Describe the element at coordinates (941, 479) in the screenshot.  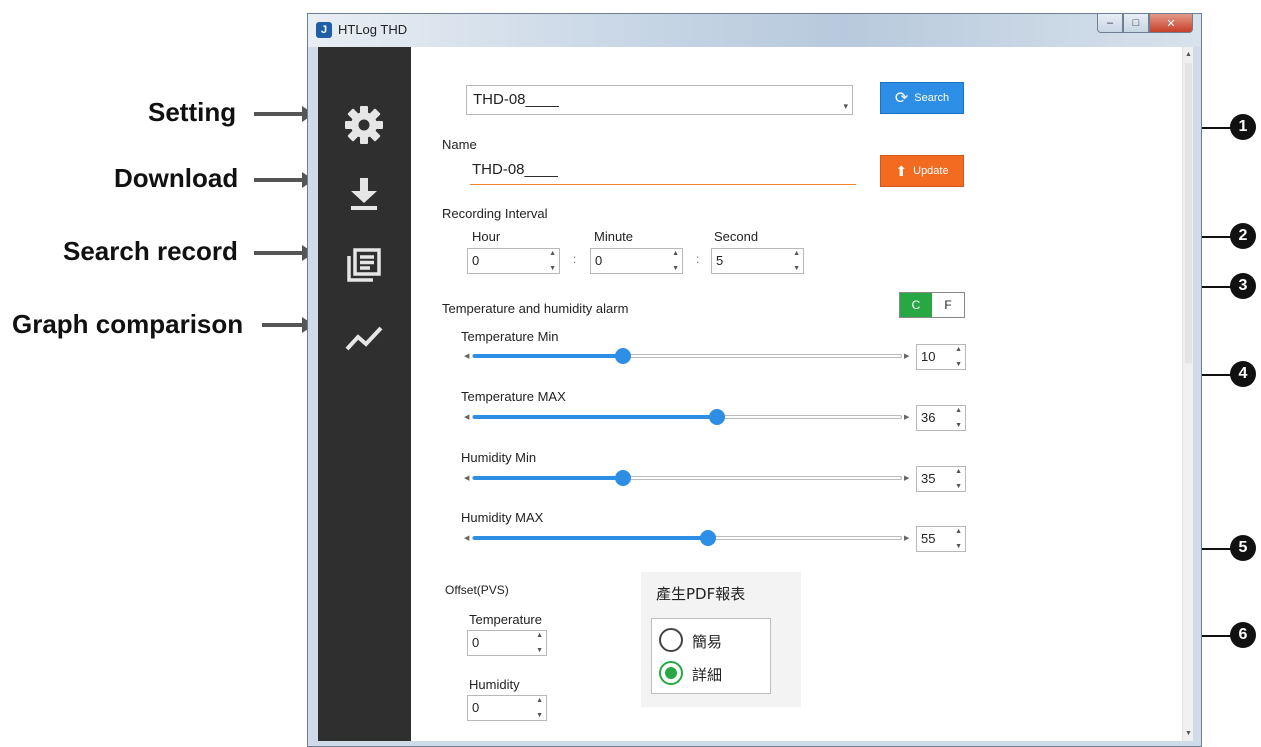
I see `humidity-min-stepper: 35 ▲ ▼` at that location.